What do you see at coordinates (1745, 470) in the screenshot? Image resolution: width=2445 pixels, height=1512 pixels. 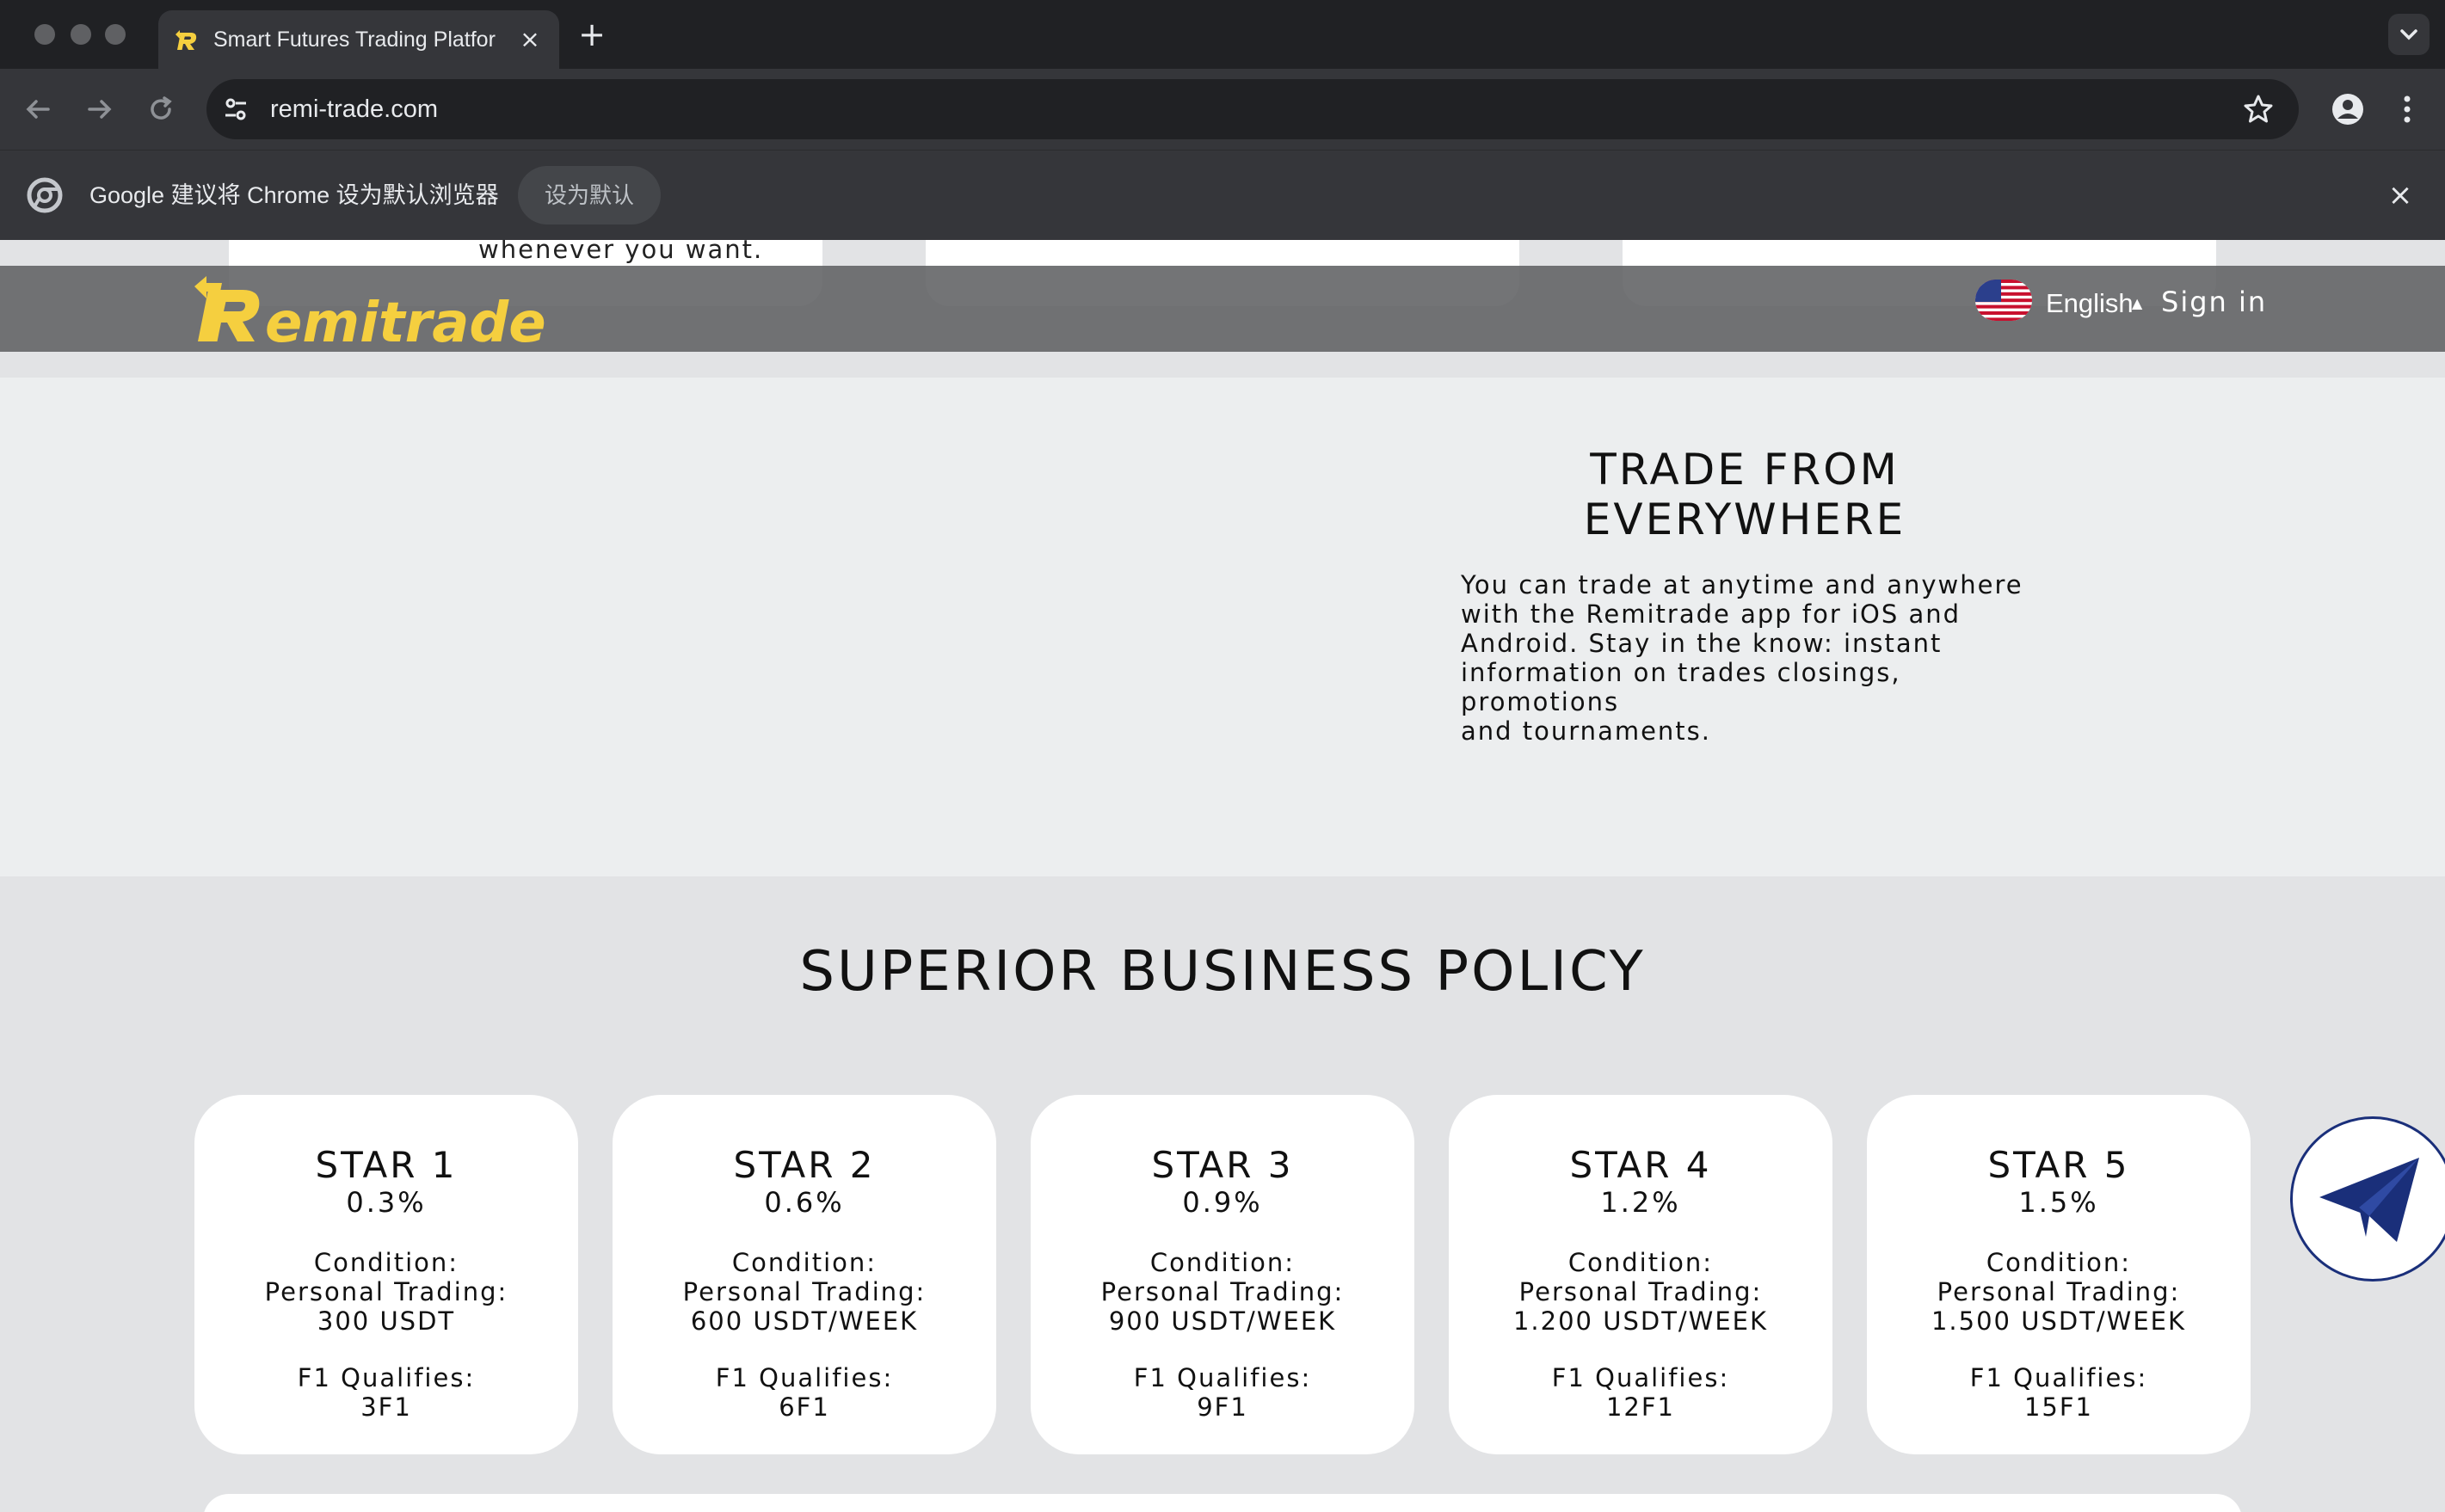 I see `trade-title-line: TRADE FROM` at bounding box center [1745, 470].